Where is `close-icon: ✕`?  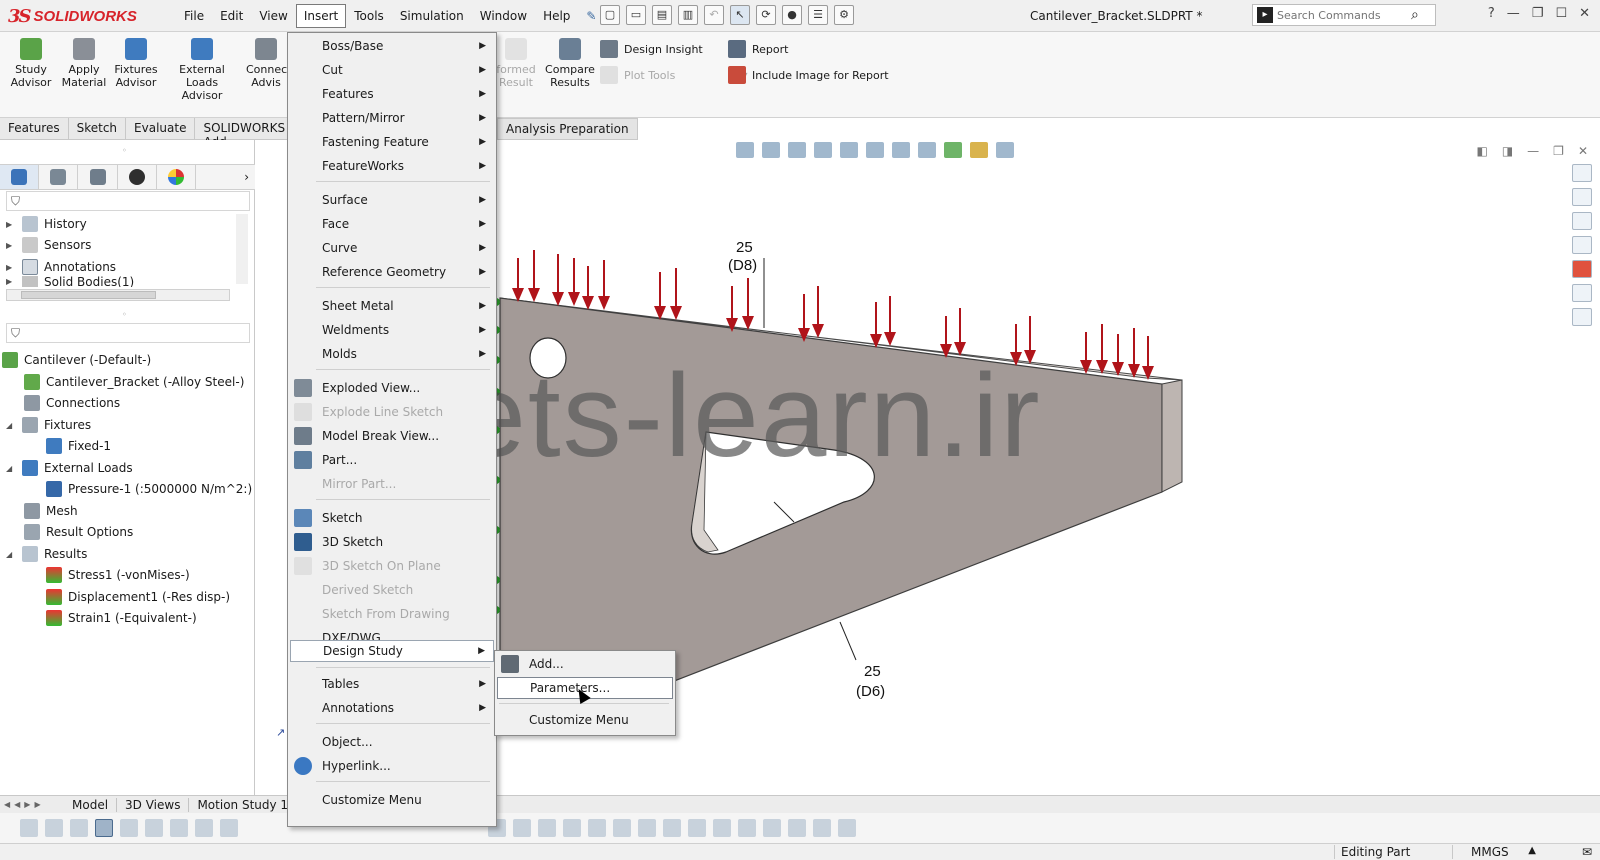 close-icon: ✕ is located at coordinates (1584, 13).